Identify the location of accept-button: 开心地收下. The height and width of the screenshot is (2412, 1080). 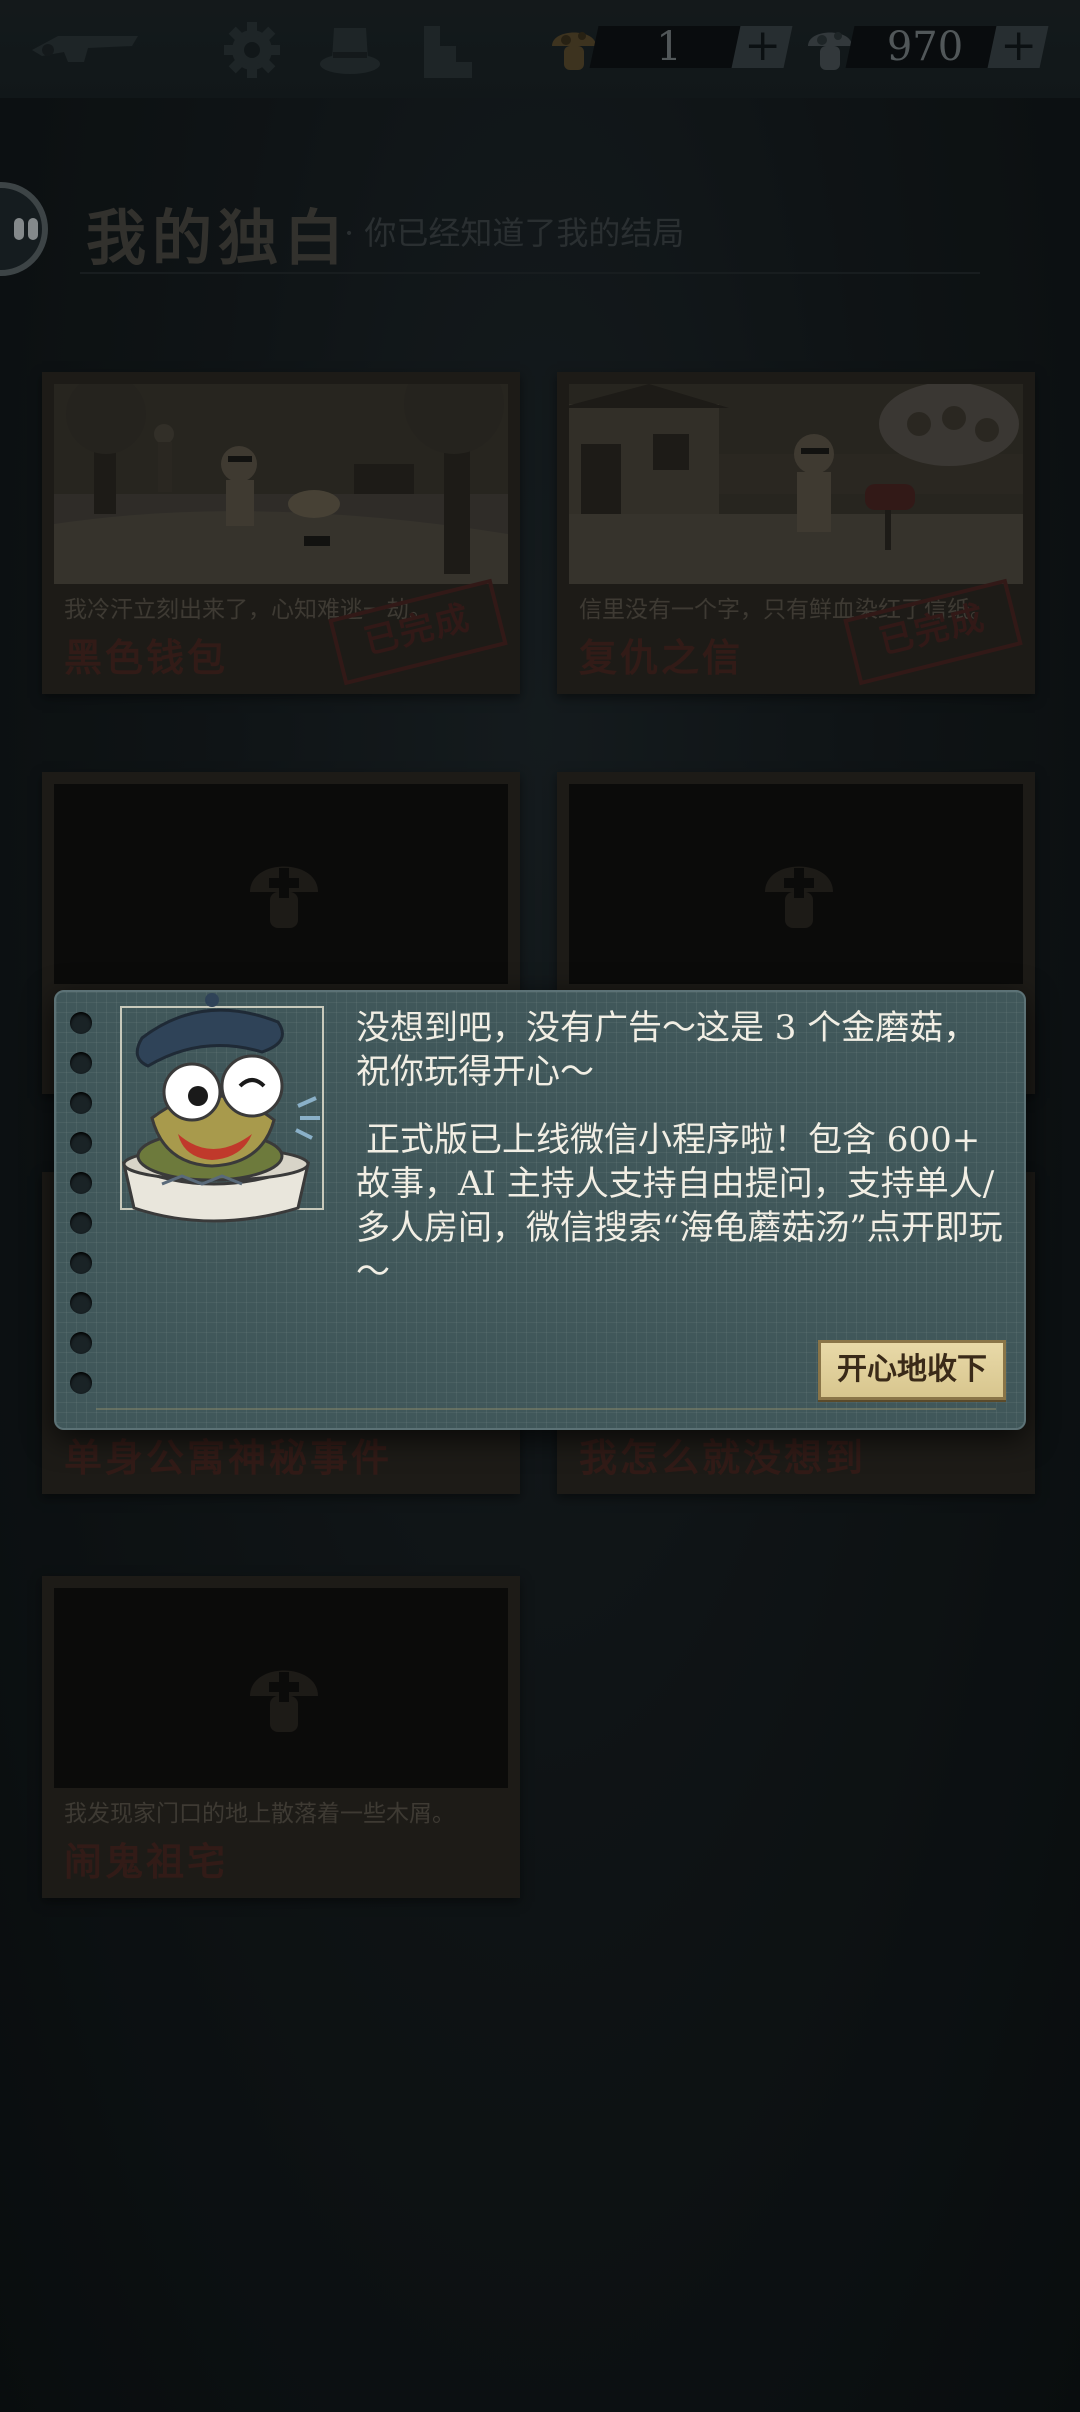
(912, 1370).